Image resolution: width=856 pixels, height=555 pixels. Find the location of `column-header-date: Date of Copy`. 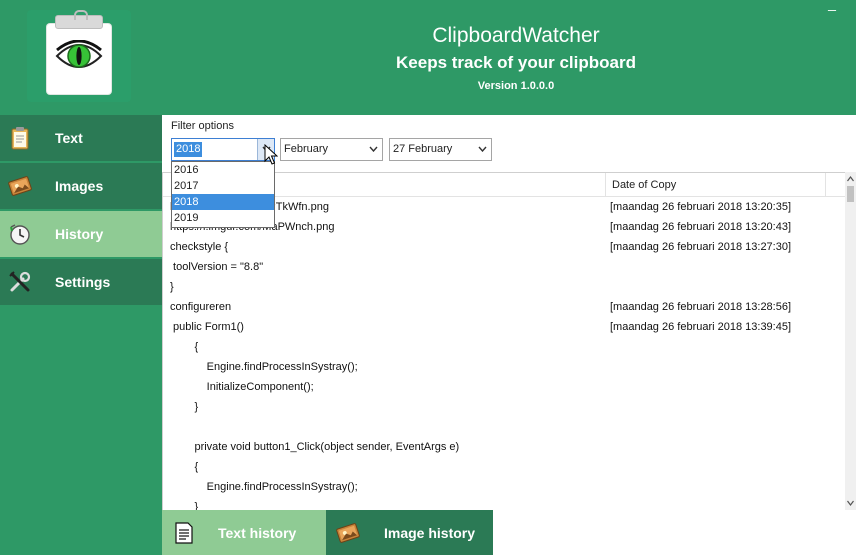

column-header-date: Date of Copy is located at coordinates (715, 185).